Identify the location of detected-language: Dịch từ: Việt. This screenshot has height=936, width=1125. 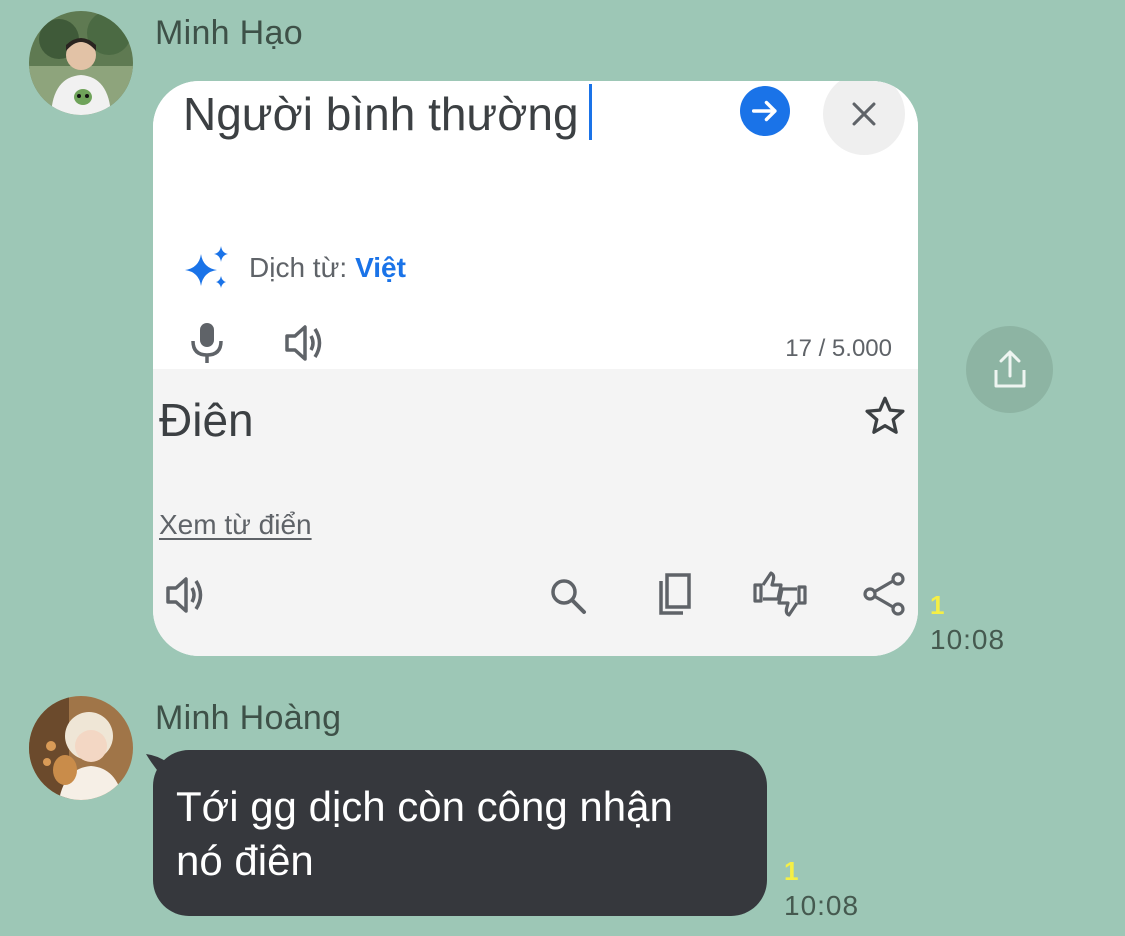
(294, 268).